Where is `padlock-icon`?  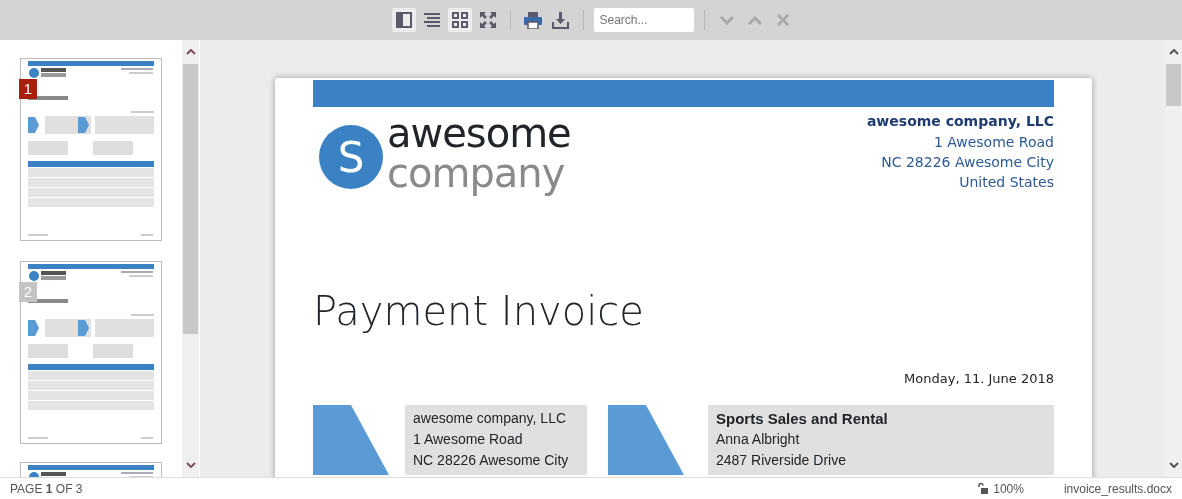
padlock-icon is located at coordinates (983, 488).